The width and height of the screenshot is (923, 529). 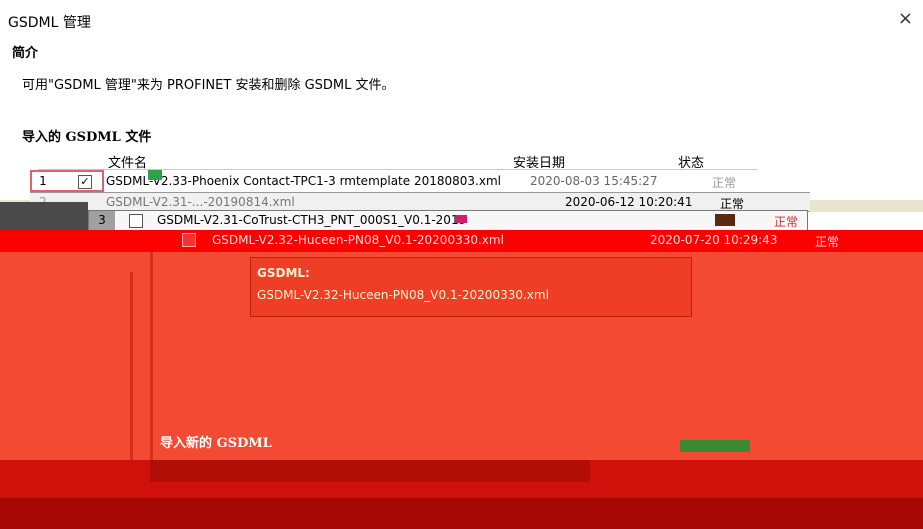 What do you see at coordinates (49, 23) in the screenshot?
I see `window-title: GSDML 管理` at bounding box center [49, 23].